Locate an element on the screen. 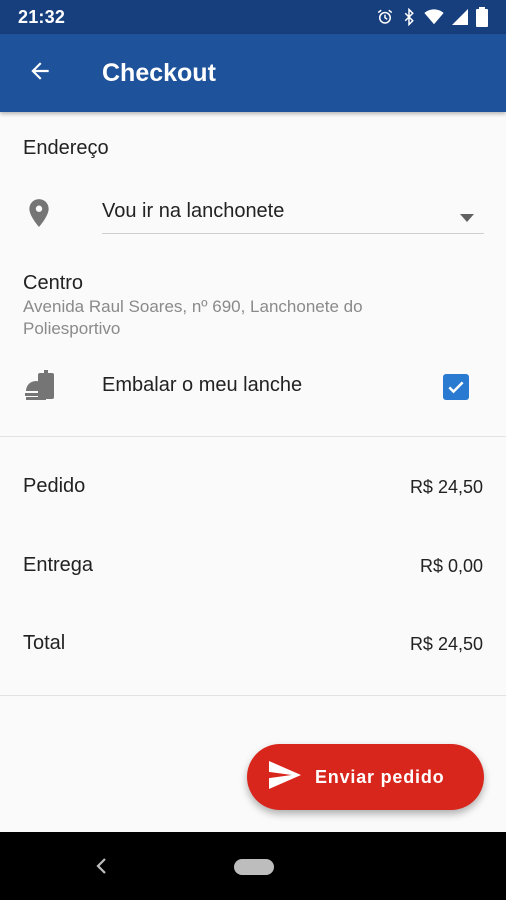 The width and height of the screenshot is (506, 900). status-icons is located at coordinates (432, 17).